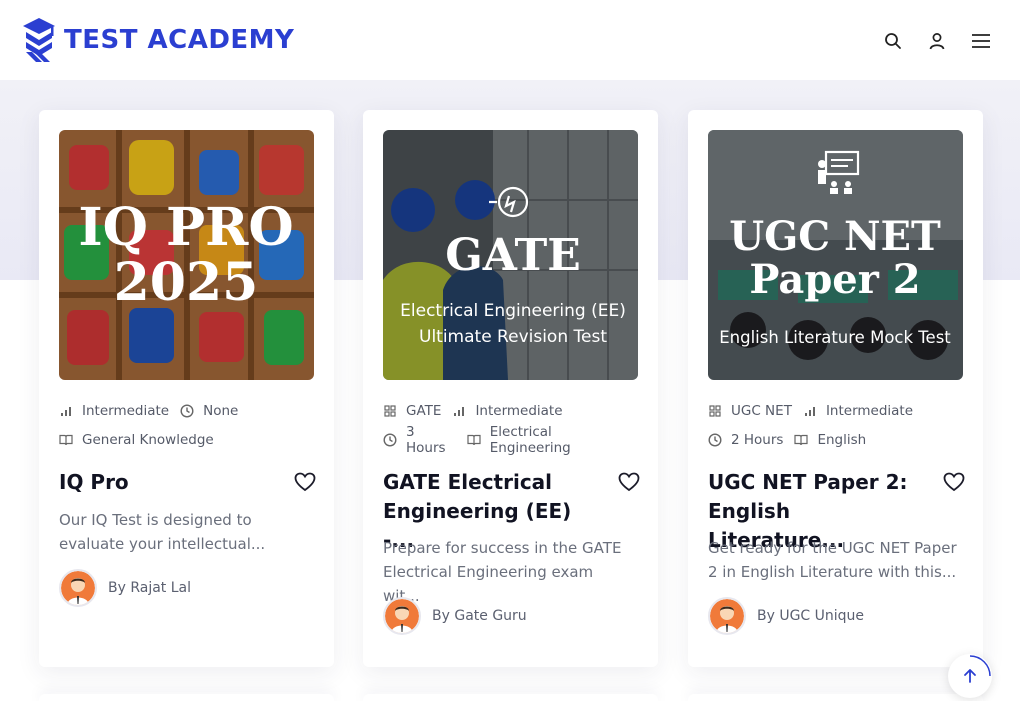 Image resolution: width=1020 pixels, height=701 pixels. Describe the element at coordinates (834, 279) in the screenshot. I see `thumbnail-heading-line2: Paper 2` at that location.